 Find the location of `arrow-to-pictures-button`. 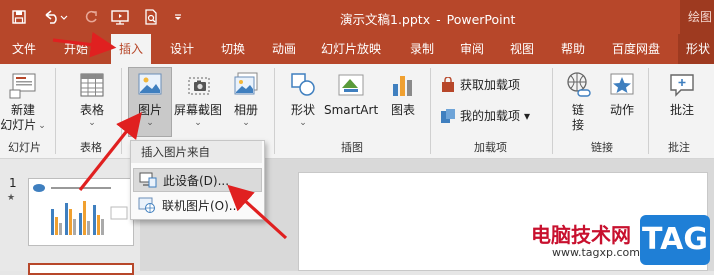

arrow-to-pictures-button is located at coordinates (110, 151).